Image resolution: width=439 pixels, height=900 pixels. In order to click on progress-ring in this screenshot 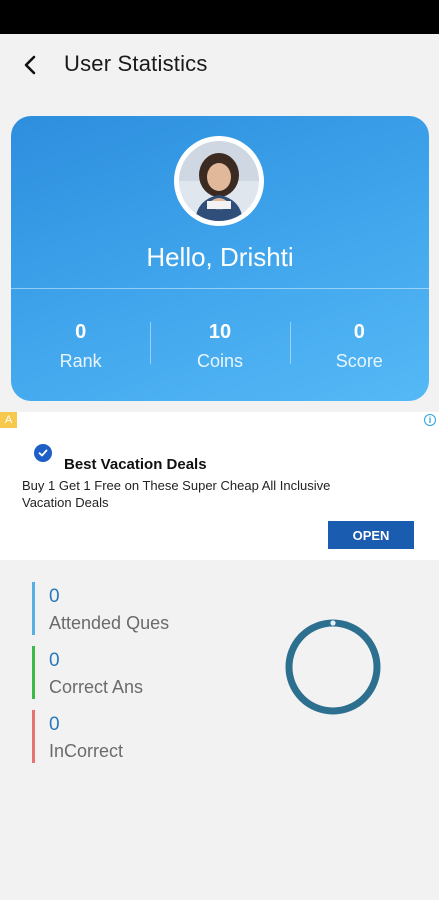, I will do `click(333, 667)`.